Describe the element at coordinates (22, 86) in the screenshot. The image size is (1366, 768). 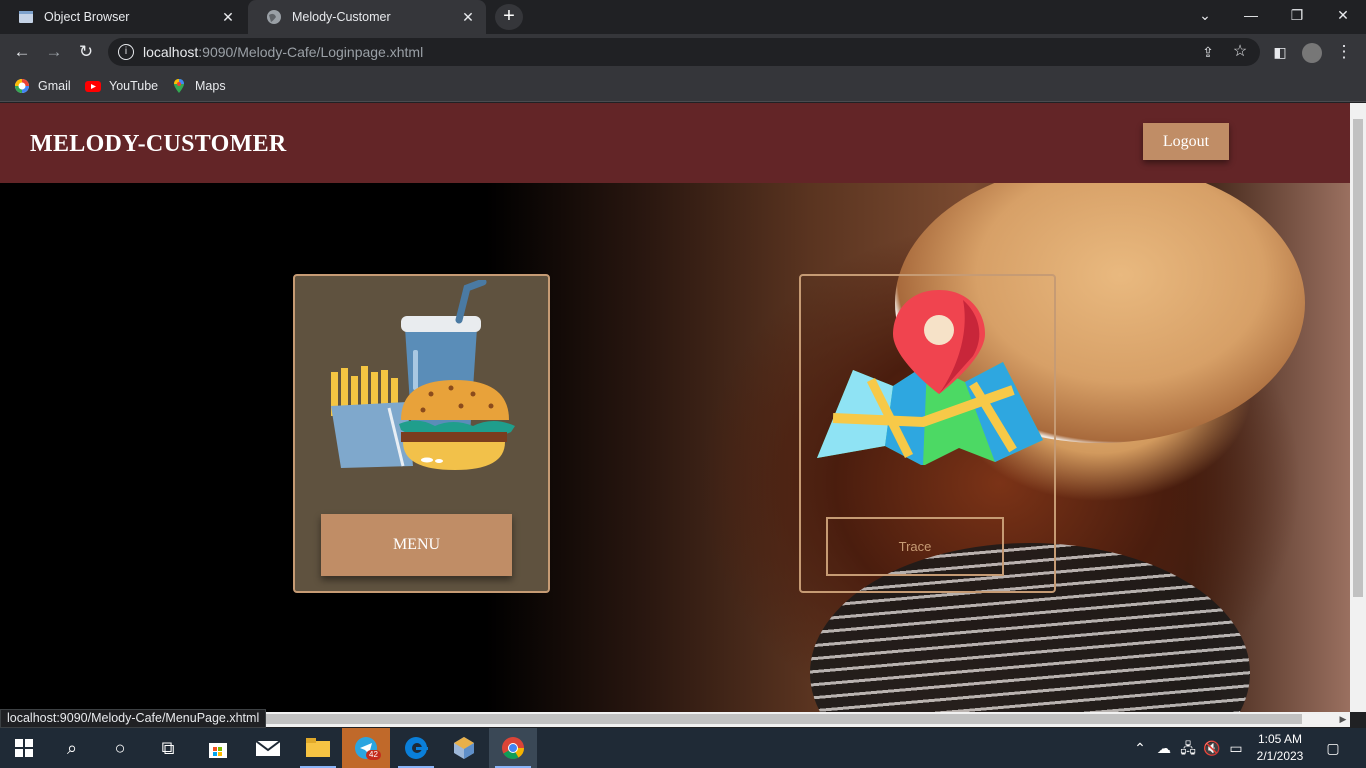
I see `google-icon` at that location.